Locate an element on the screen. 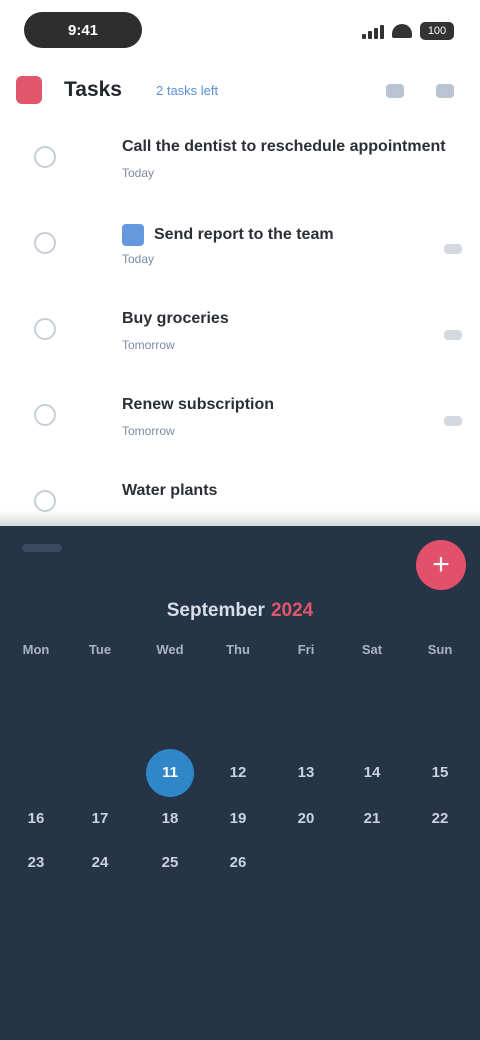 Image resolution: width=480 pixels, height=1040 pixels. calendar-title: September 2024 is located at coordinates (240, 611).